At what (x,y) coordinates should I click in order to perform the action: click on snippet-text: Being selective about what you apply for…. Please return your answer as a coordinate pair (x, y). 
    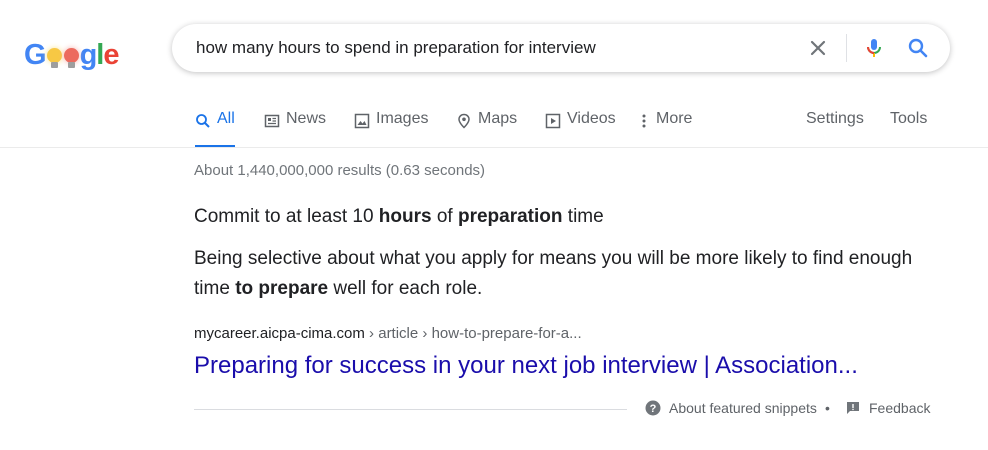
    Looking at the image, I should click on (554, 274).